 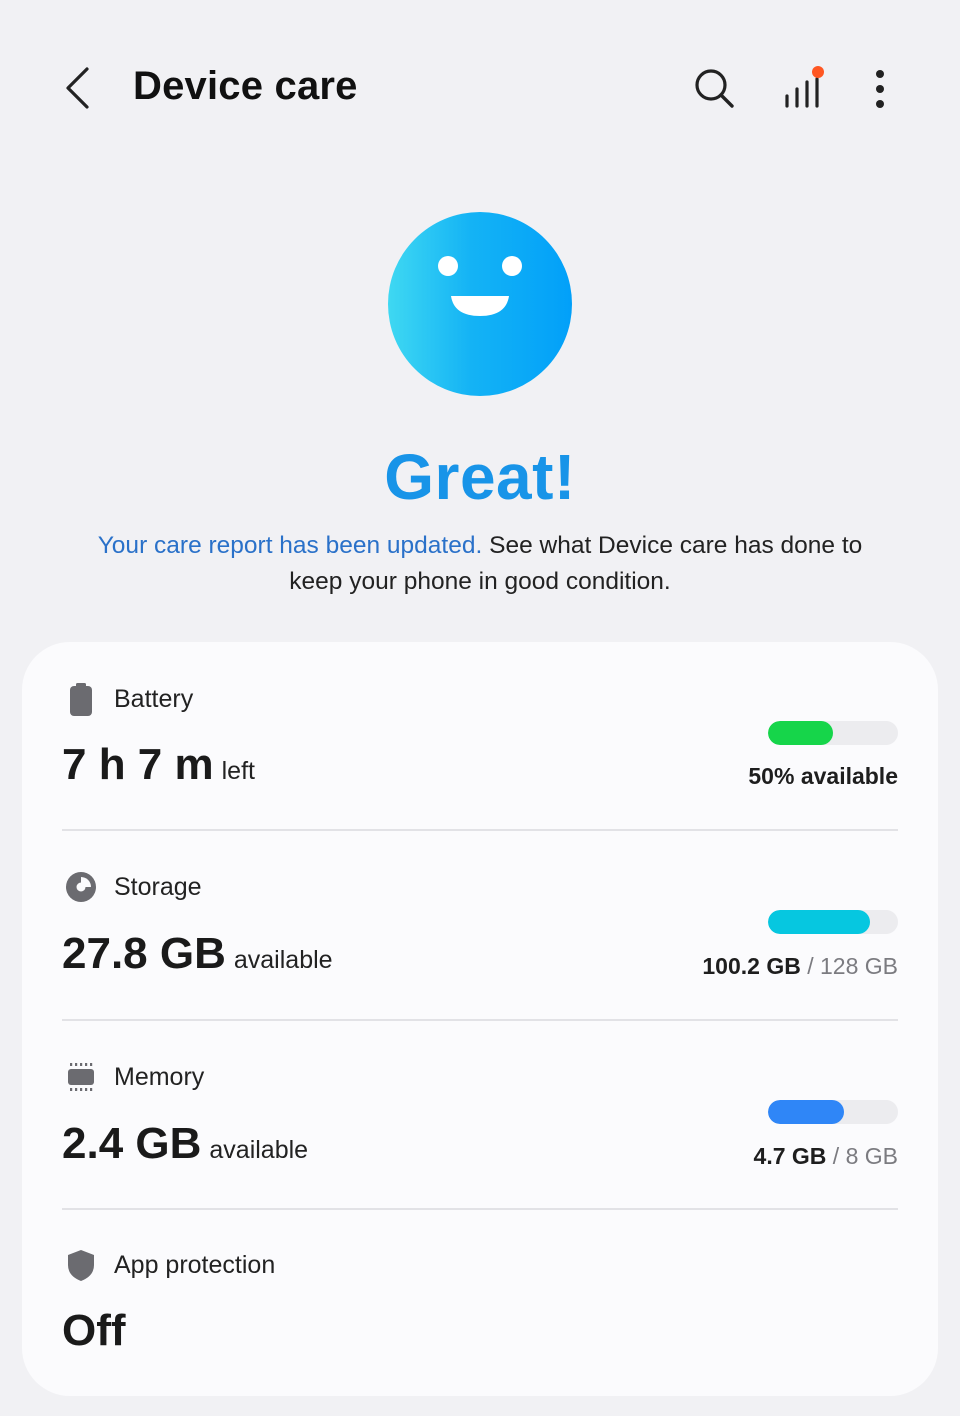 I want to click on memory-header: Memory, so click(x=133, y=1077).